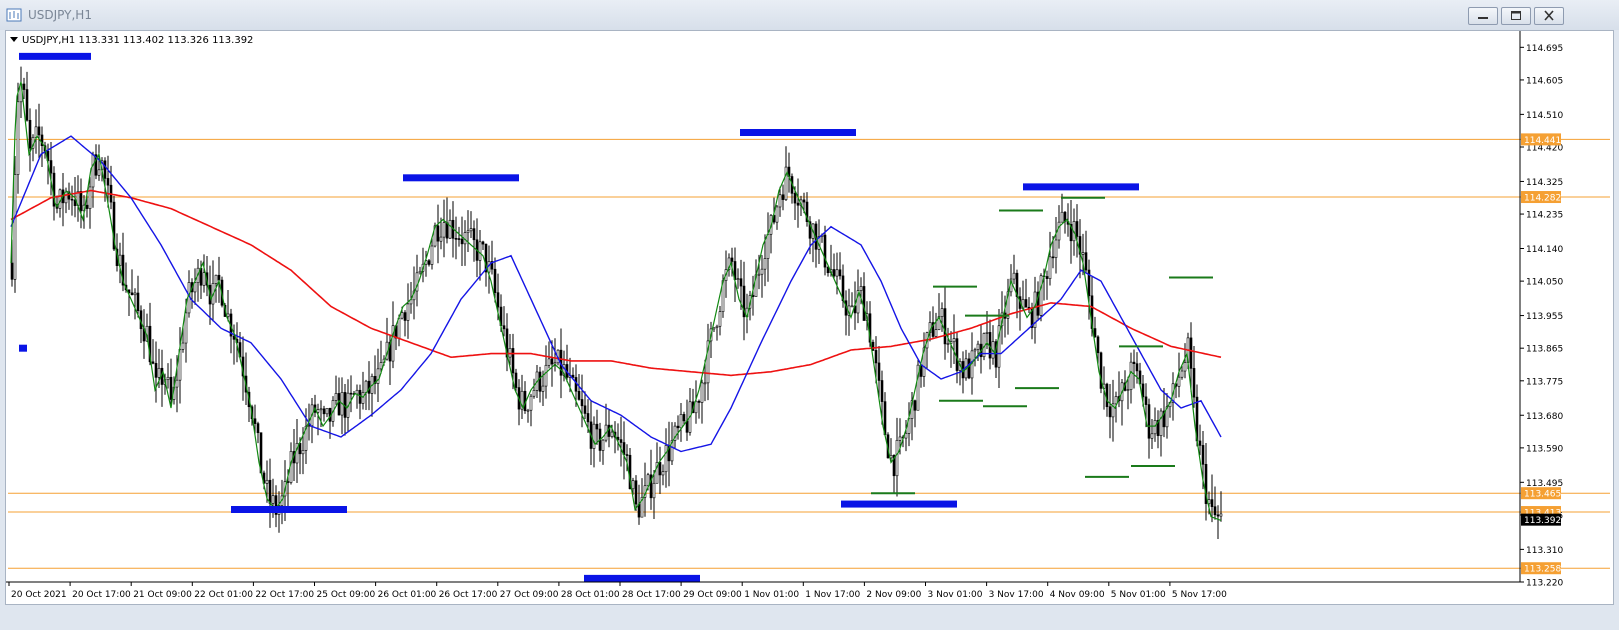 This screenshot has height=630, width=1619. What do you see at coordinates (809, 15) in the screenshot?
I see `title-bar: USDJPY,H1` at bounding box center [809, 15].